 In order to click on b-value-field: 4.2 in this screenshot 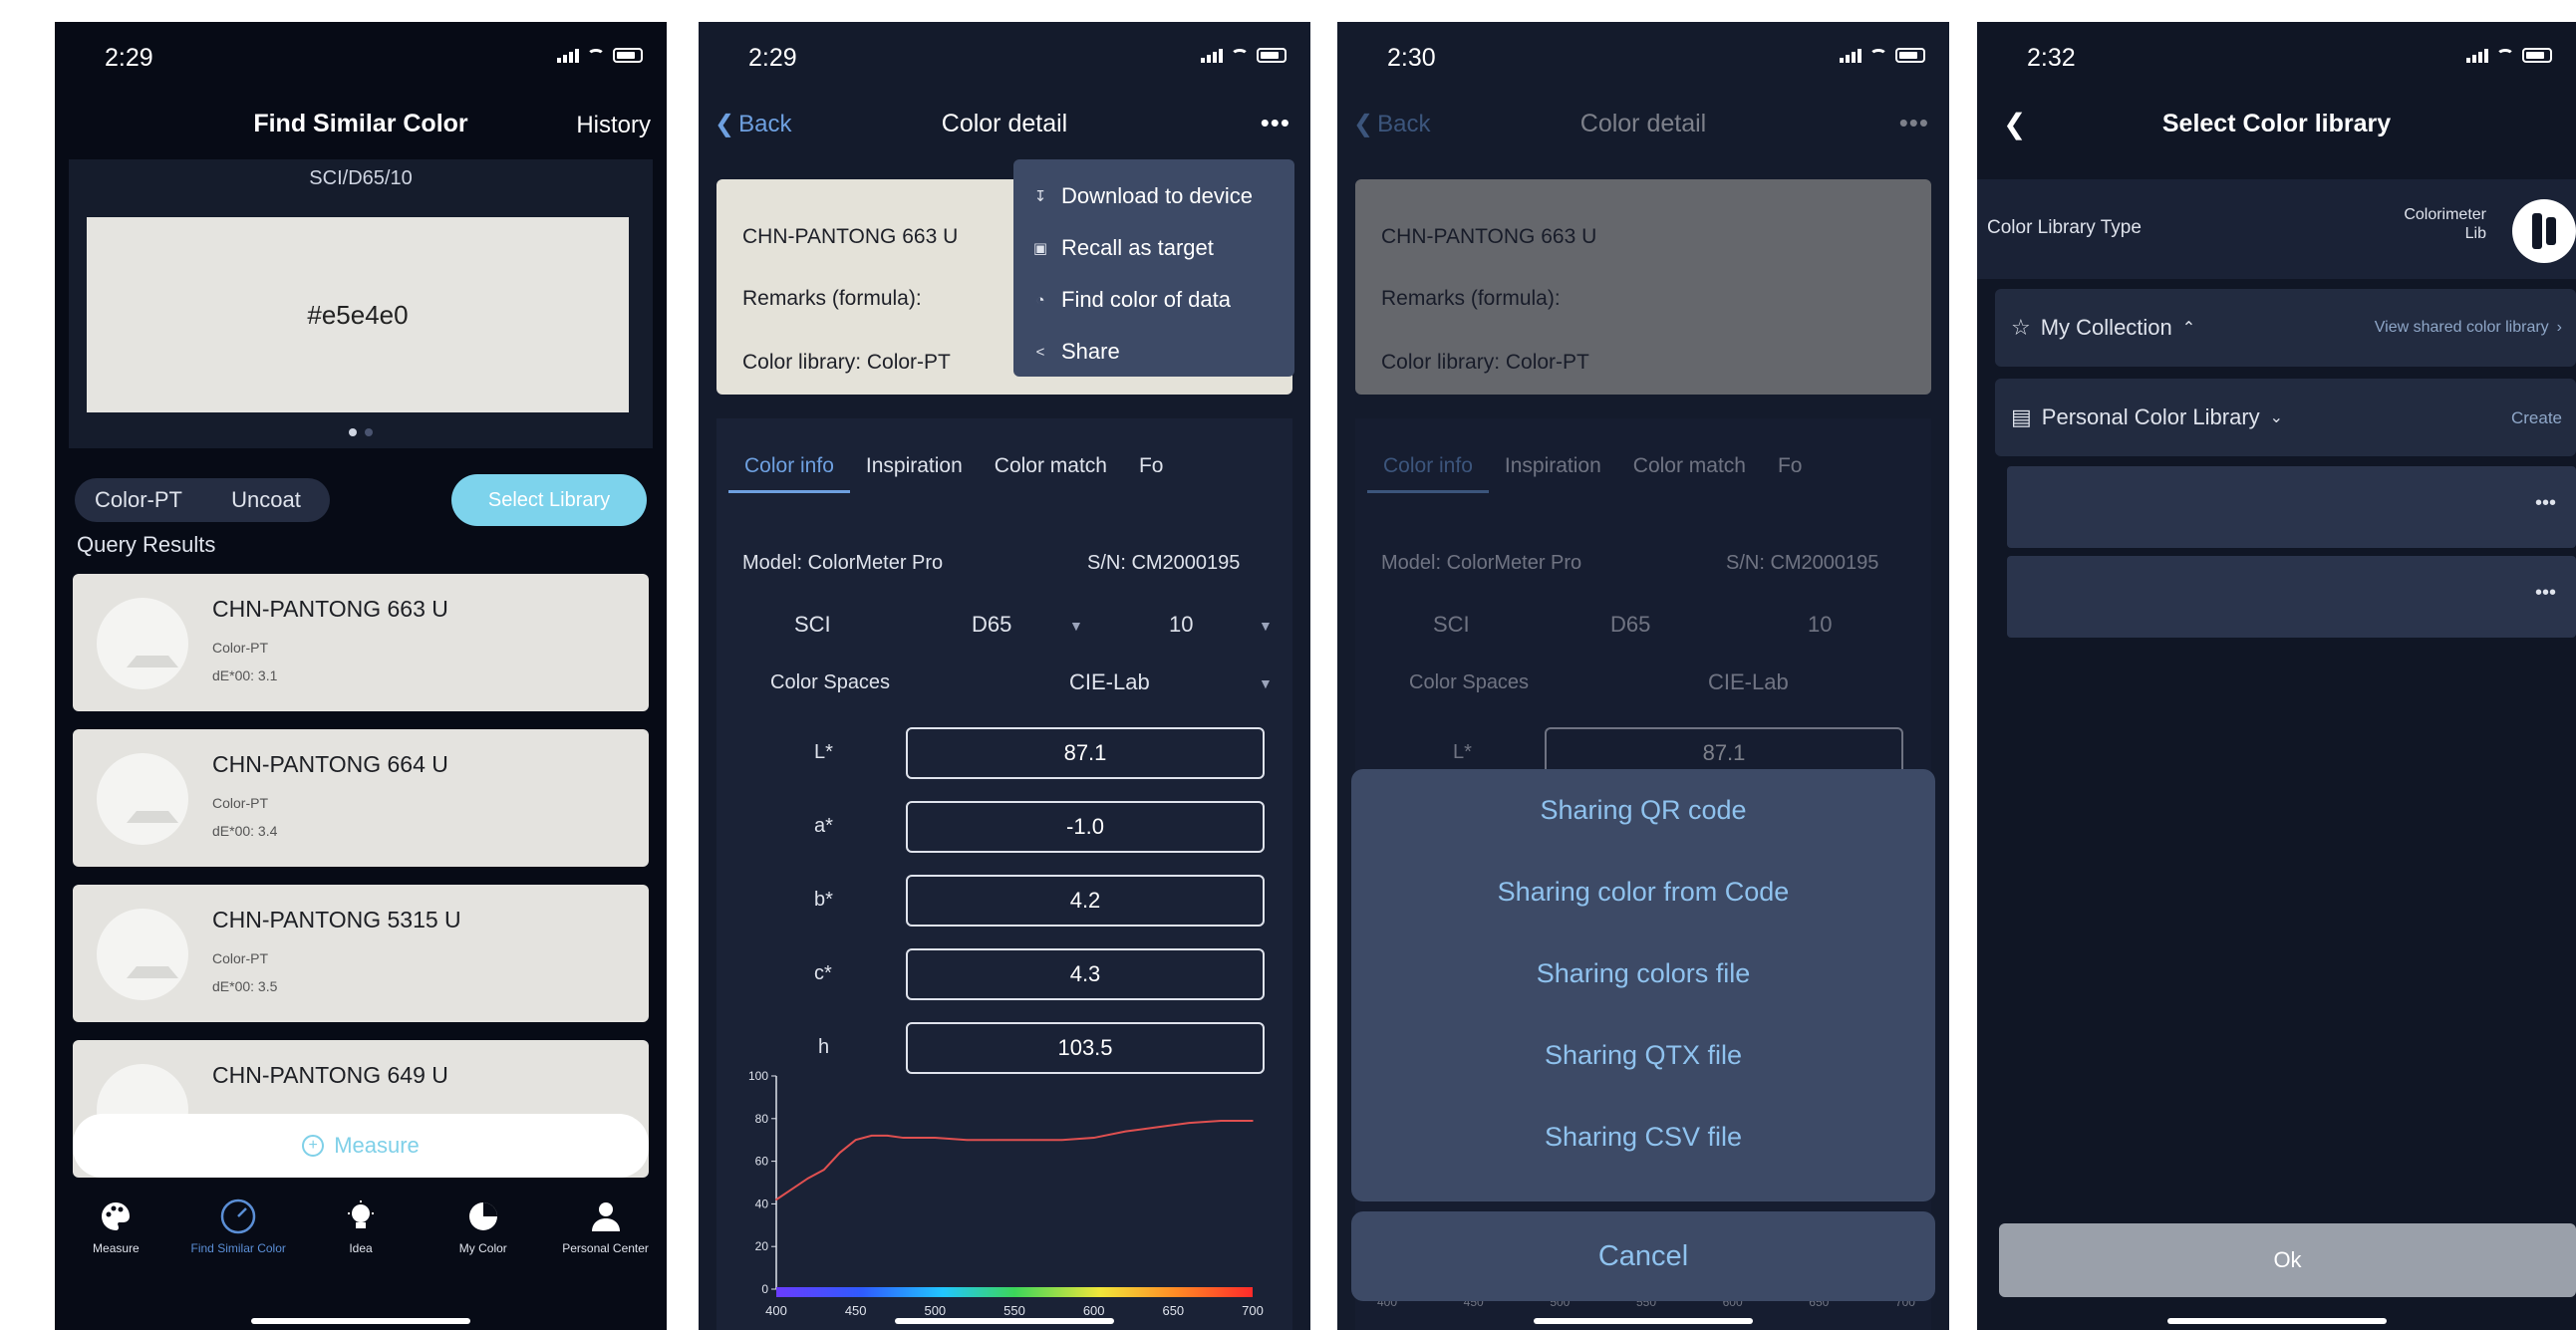, I will do `click(1085, 901)`.